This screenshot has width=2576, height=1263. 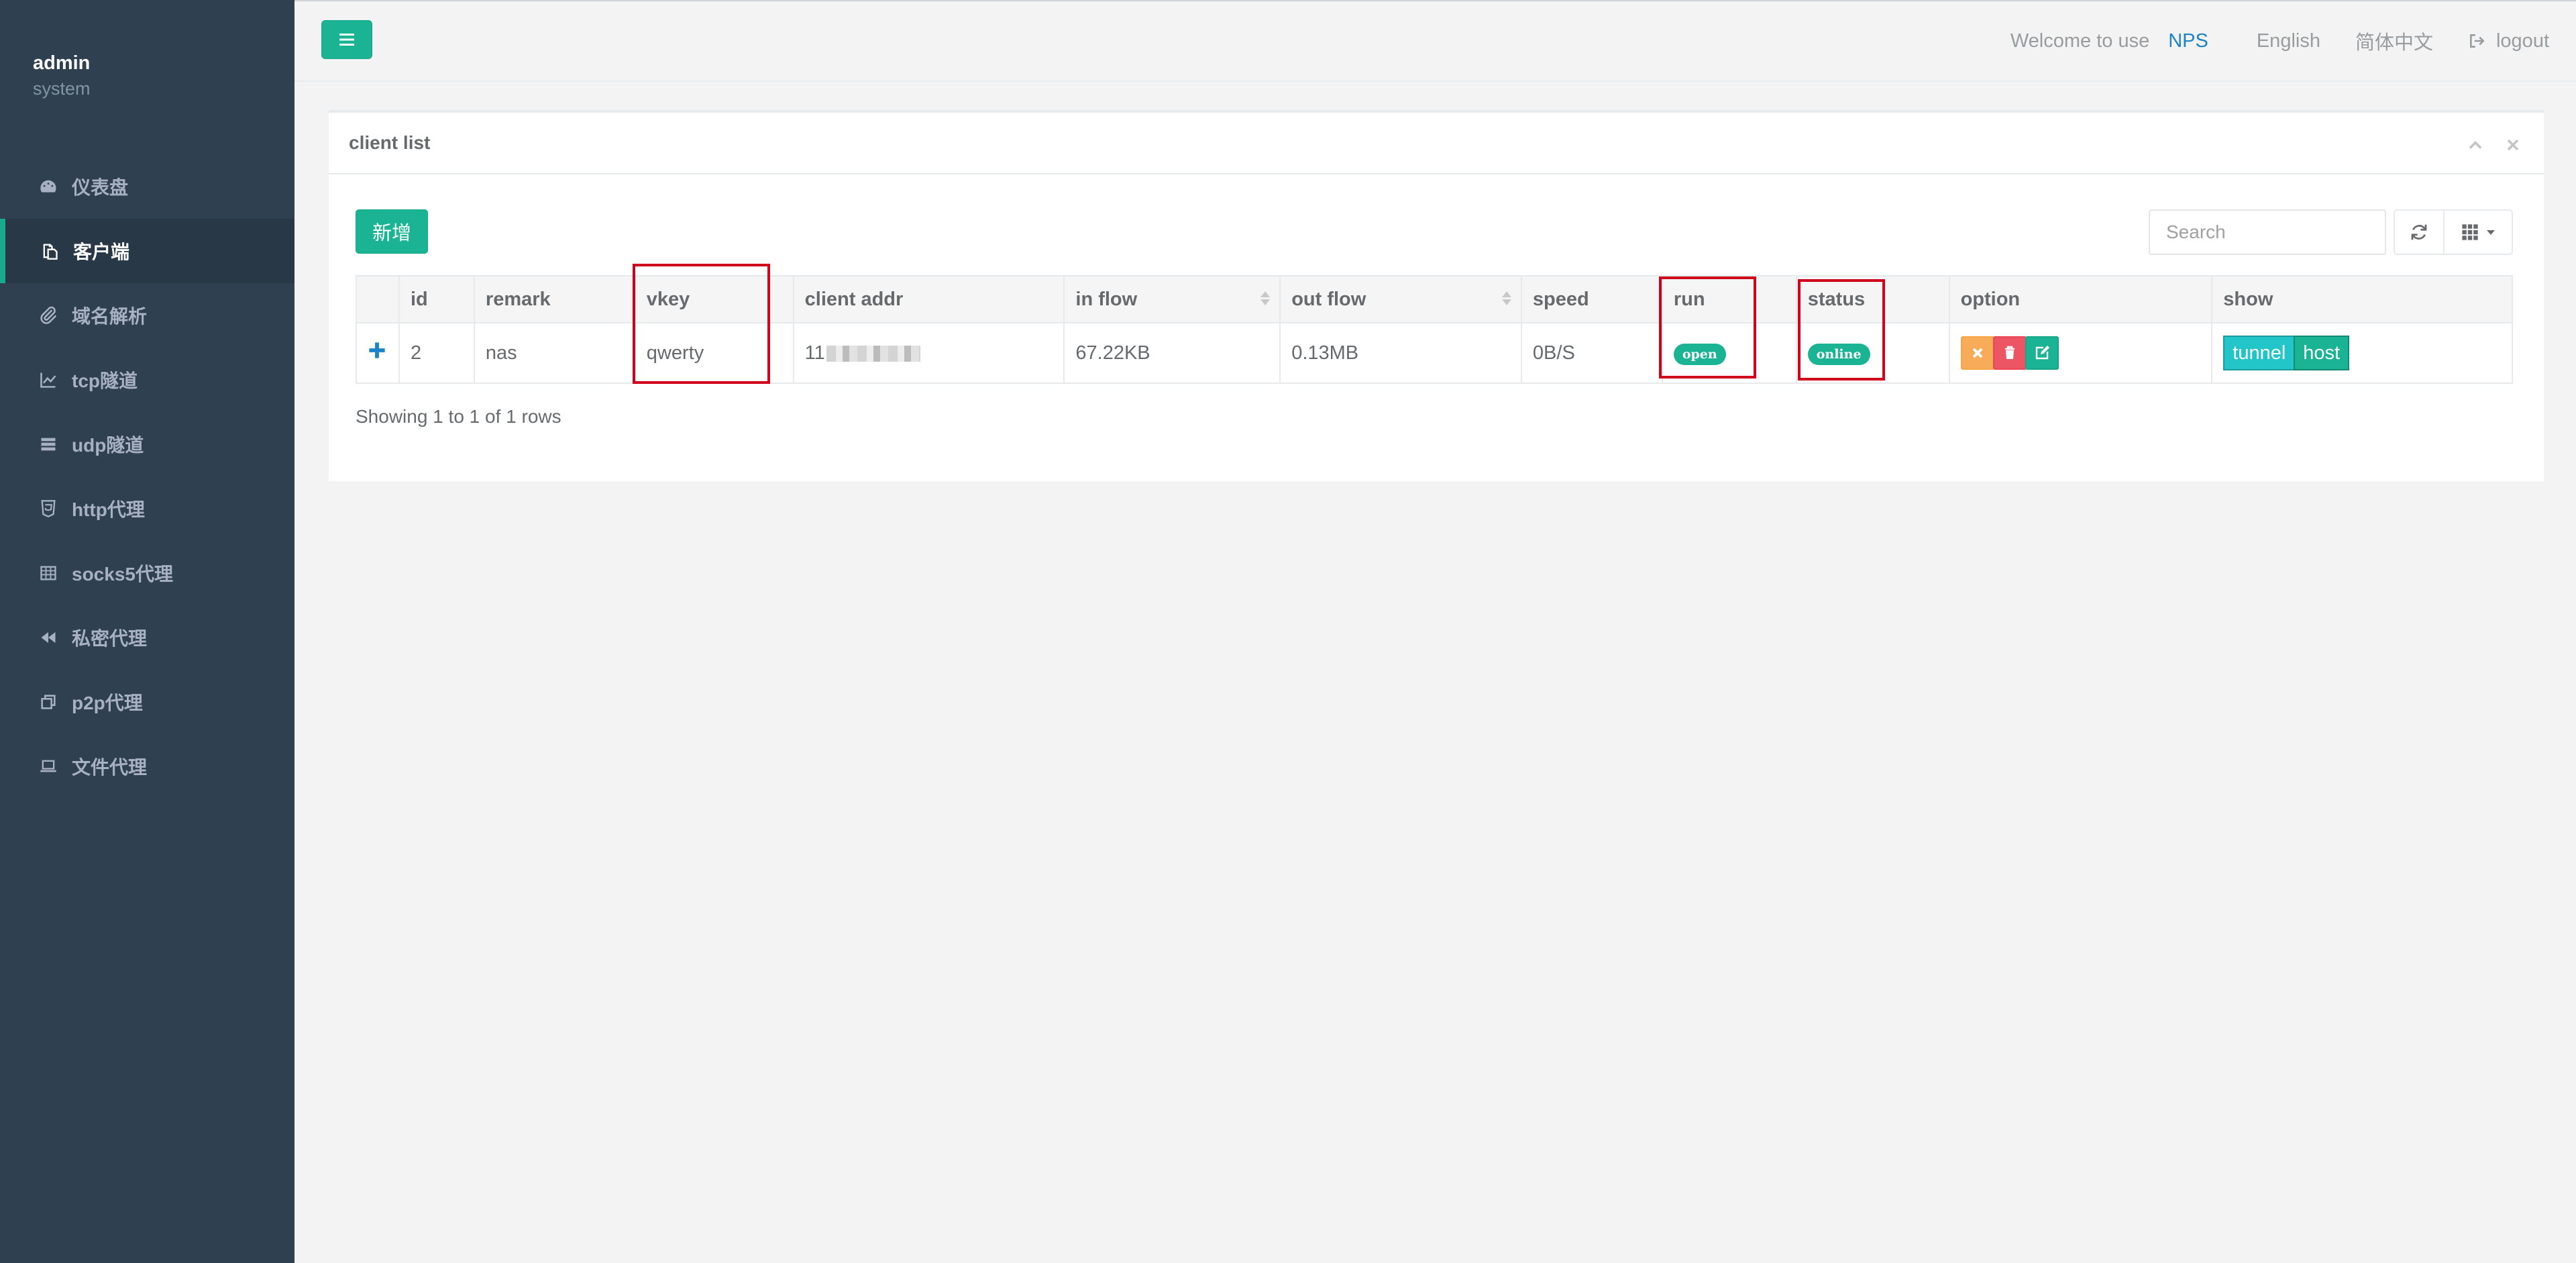 I want to click on times-icon, so click(x=1977, y=353).